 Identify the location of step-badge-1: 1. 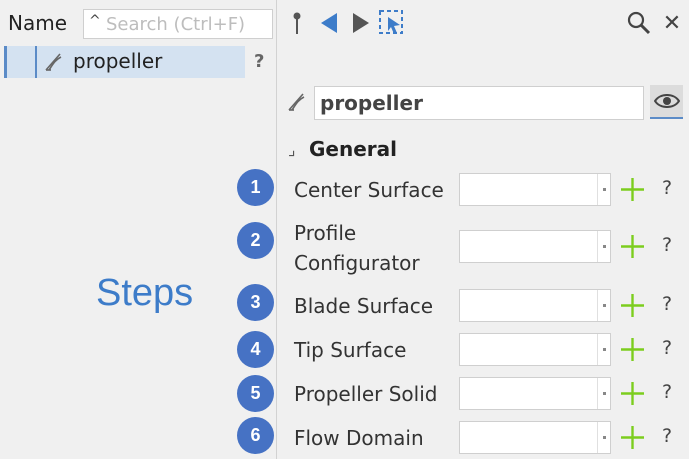
(255, 187).